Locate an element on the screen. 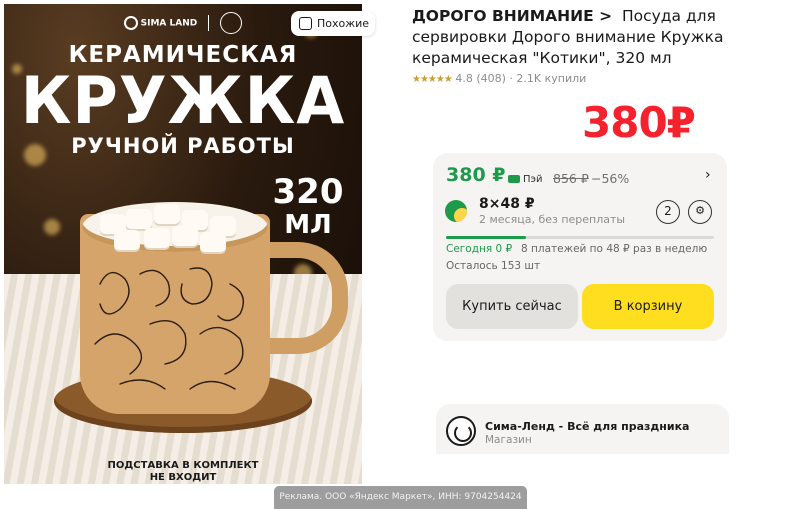  discount: −56% is located at coordinates (610, 178).